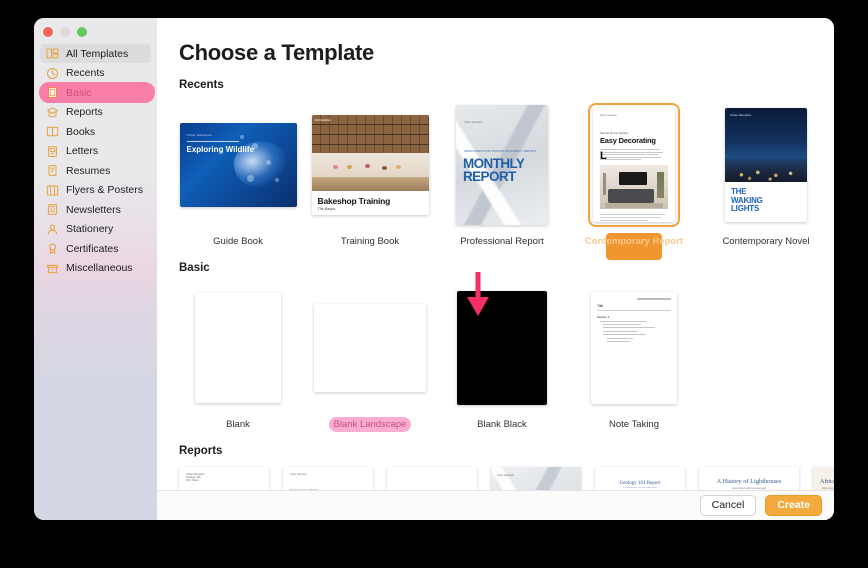 Image resolution: width=868 pixels, height=568 pixels. Describe the element at coordinates (95, 170) in the screenshot. I see `sidebar-item-resumes: Resumes` at that location.